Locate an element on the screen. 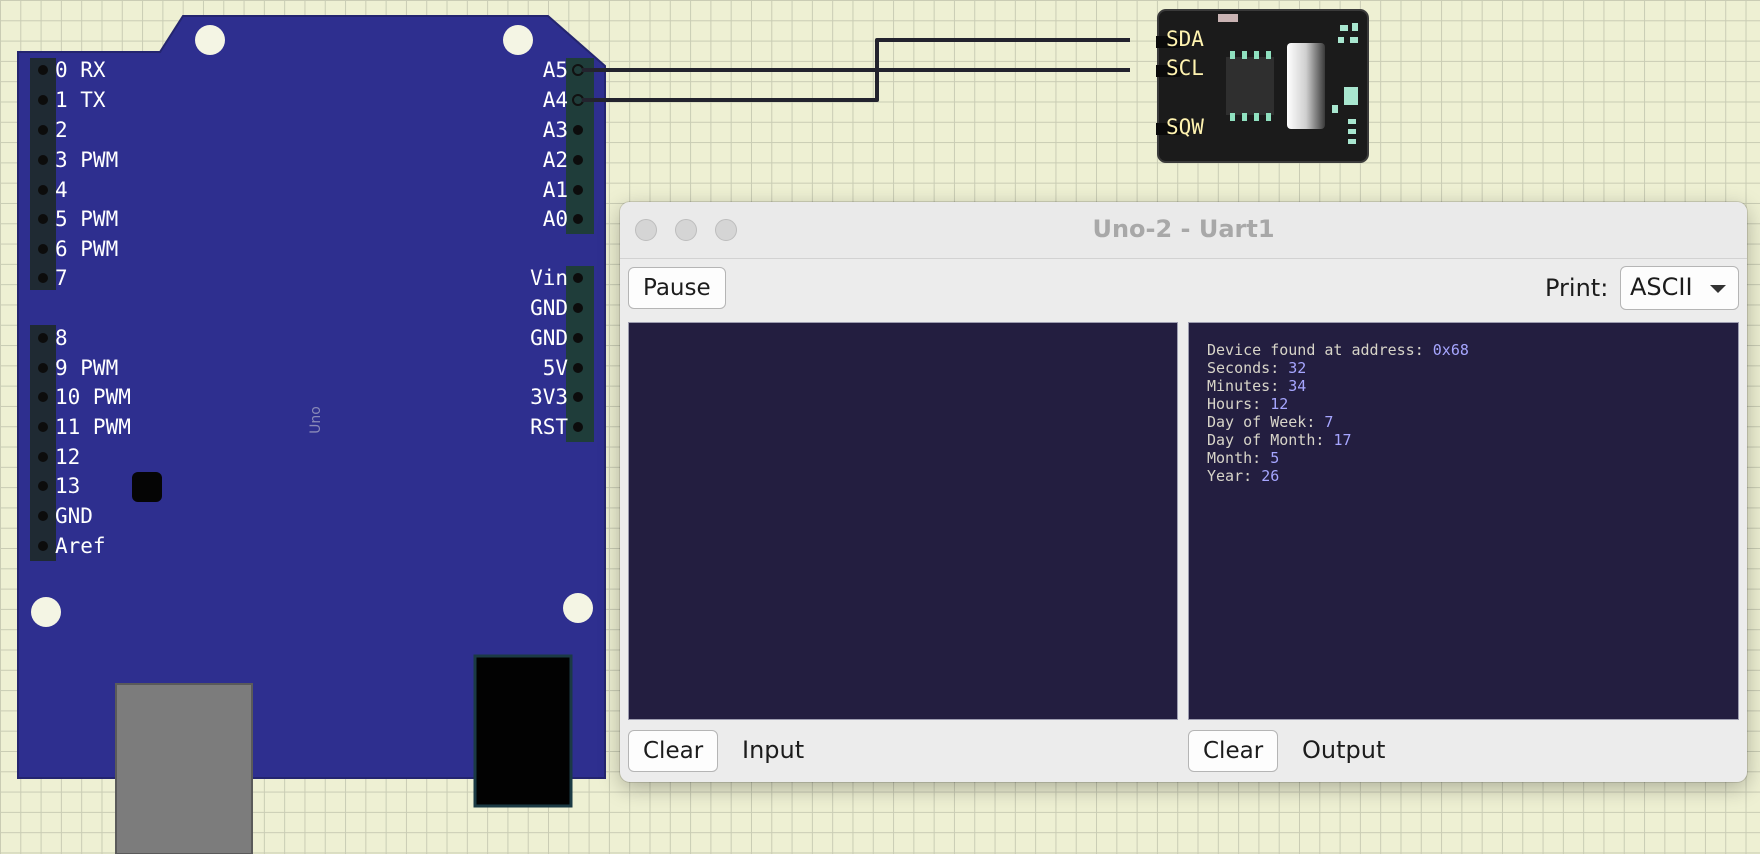 The image size is (1760, 854). window-title: Uno-2 - Uart1 is located at coordinates (1183, 229).